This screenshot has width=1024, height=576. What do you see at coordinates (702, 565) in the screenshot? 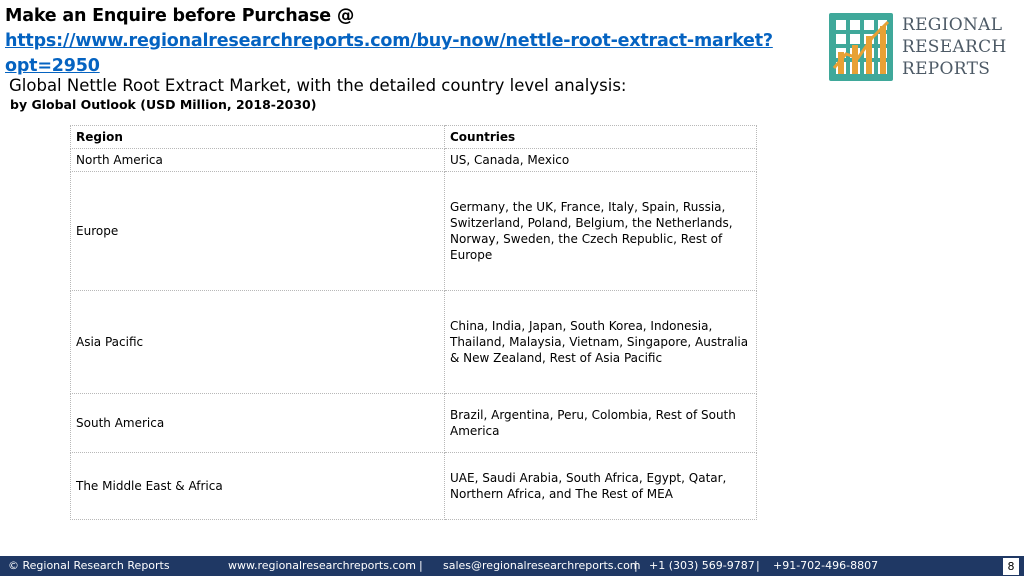
I see `footer-phone-us: +1 (303) 569-9787` at bounding box center [702, 565].